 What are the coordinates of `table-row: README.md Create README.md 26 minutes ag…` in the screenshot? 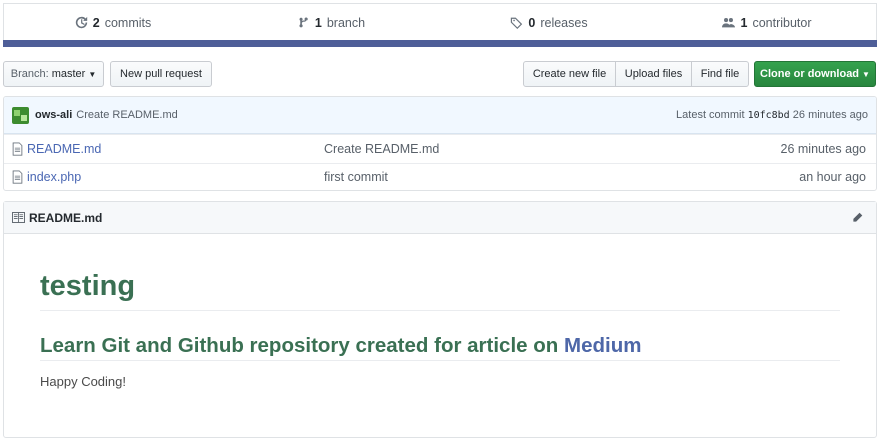 It's located at (440, 148).